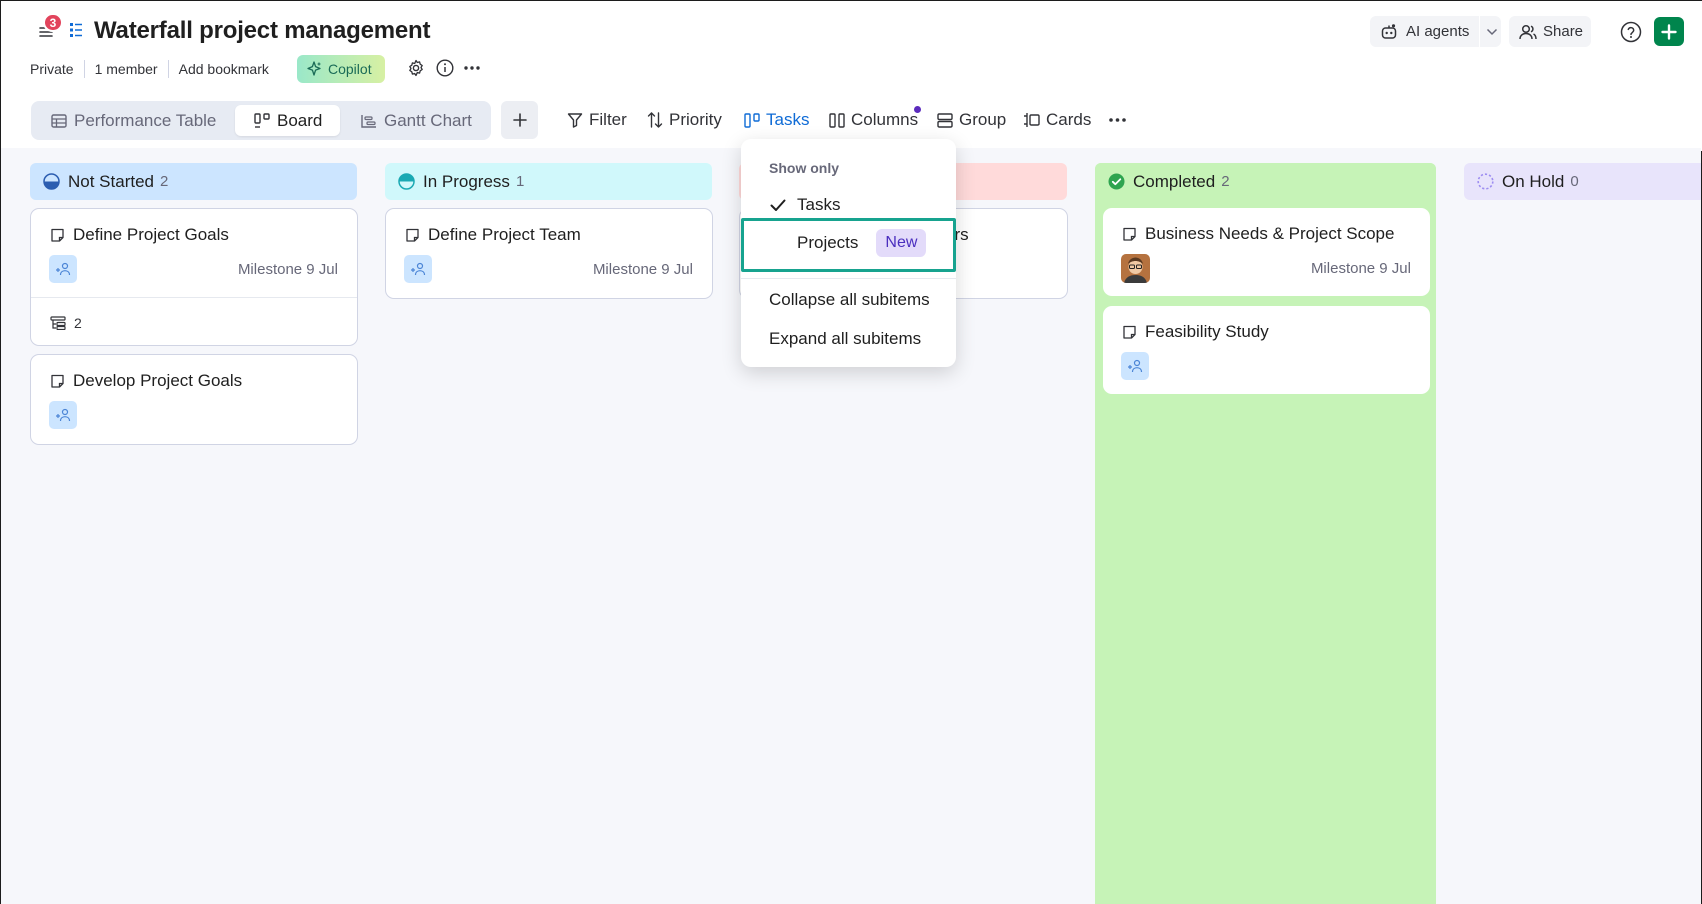 This screenshot has height=904, width=1702. I want to click on add-view-button, so click(519, 120).